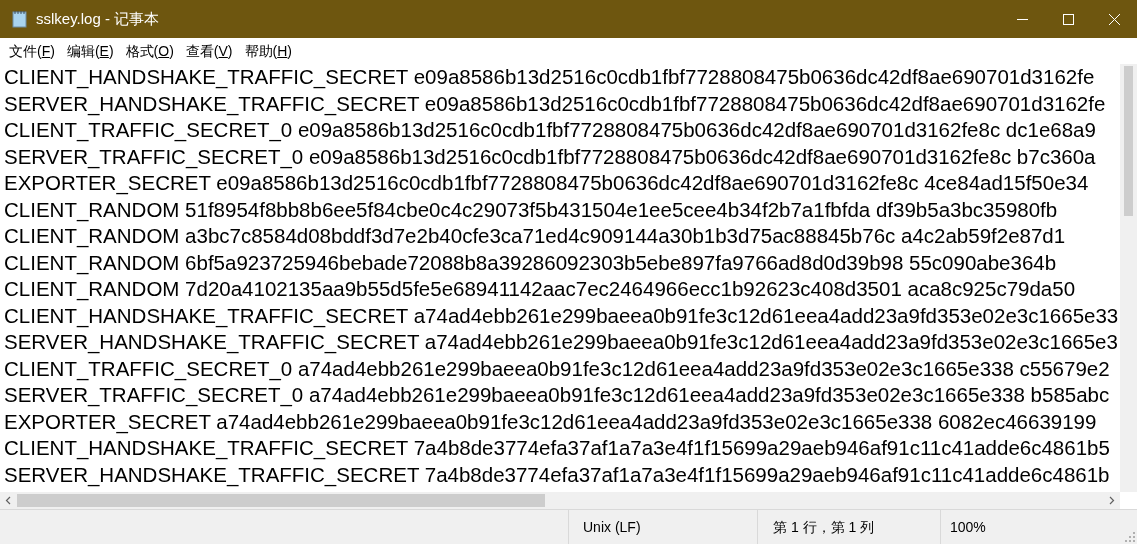 The height and width of the screenshot is (544, 1137). Describe the element at coordinates (824, 527) in the screenshot. I see `cursor-position: 第 1 行，第 1 列` at that location.